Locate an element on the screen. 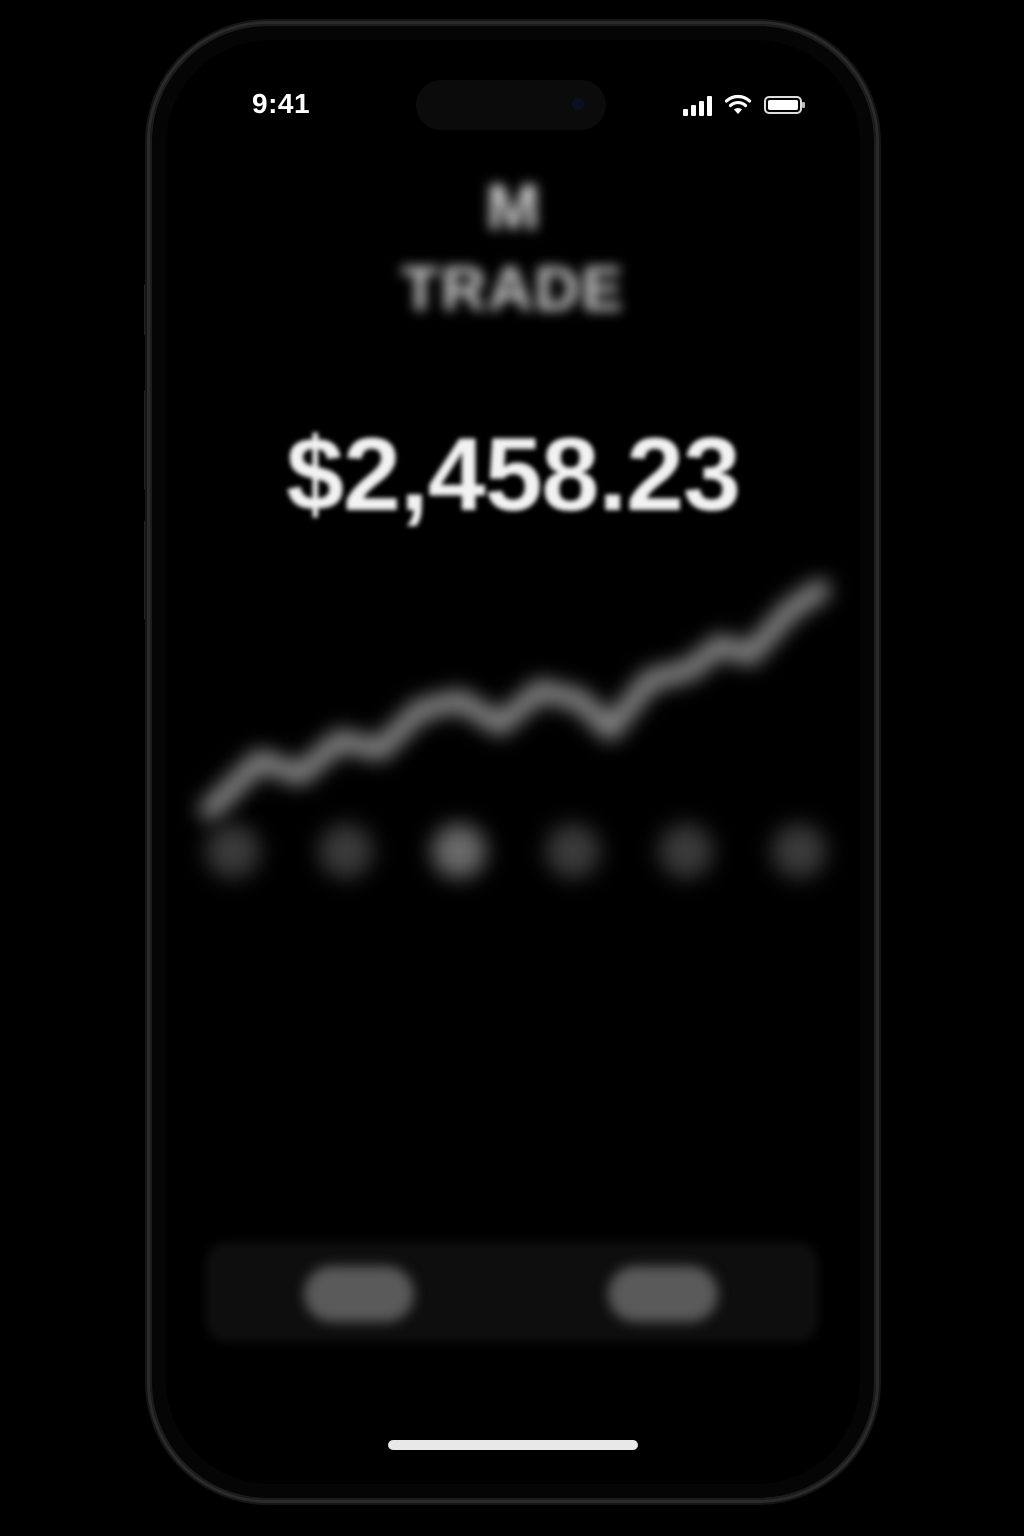  time-range-selector is located at coordinates (516, 851).